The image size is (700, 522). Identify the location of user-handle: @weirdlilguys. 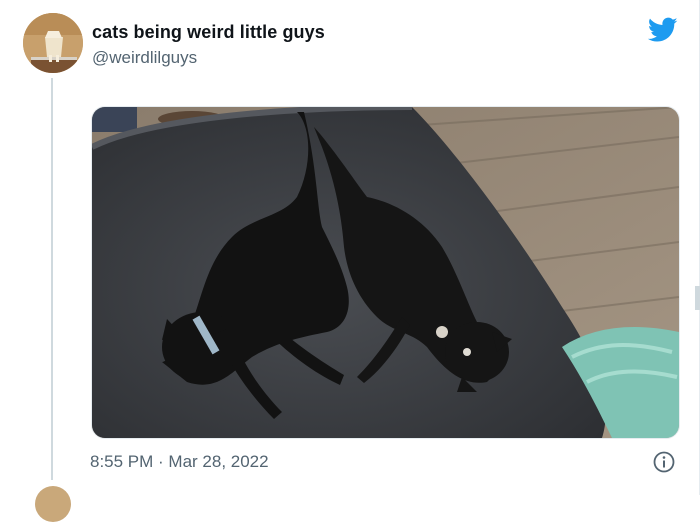
(144, 58).